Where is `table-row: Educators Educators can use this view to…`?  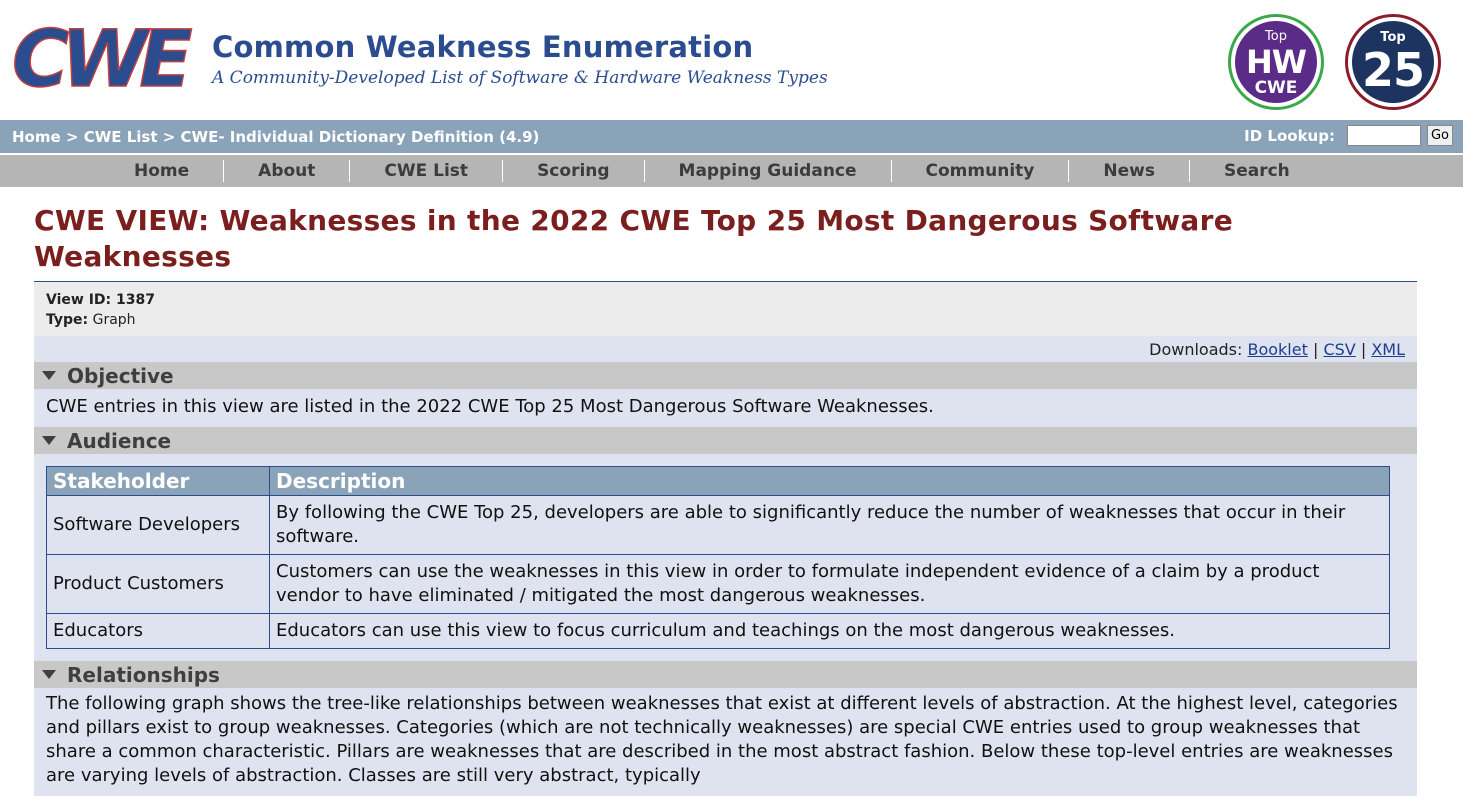 table-row: Educators Educators can use this view to… is located at coordinates (718, 631).